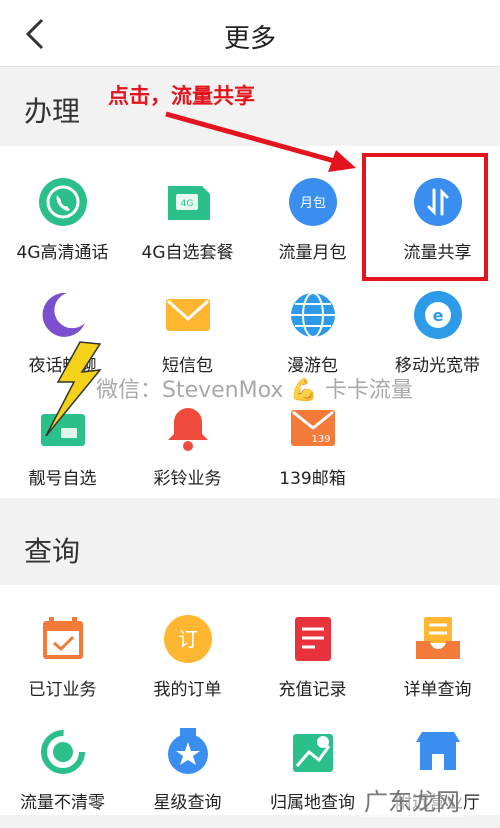 This screenshot has height=828, width=500. Describe the element at coordinates (63, 314) in the screenshot. I see `moon-icon` at that location.